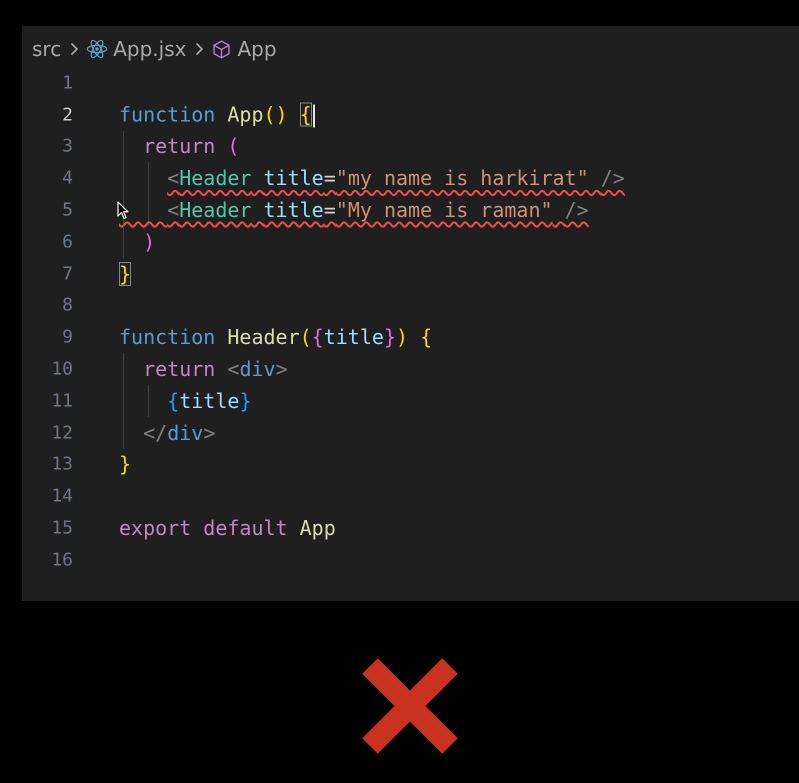 Image resolution: width=799 pixels, height=783 pixels. I want to click on code-token: export, so click(155, 528).